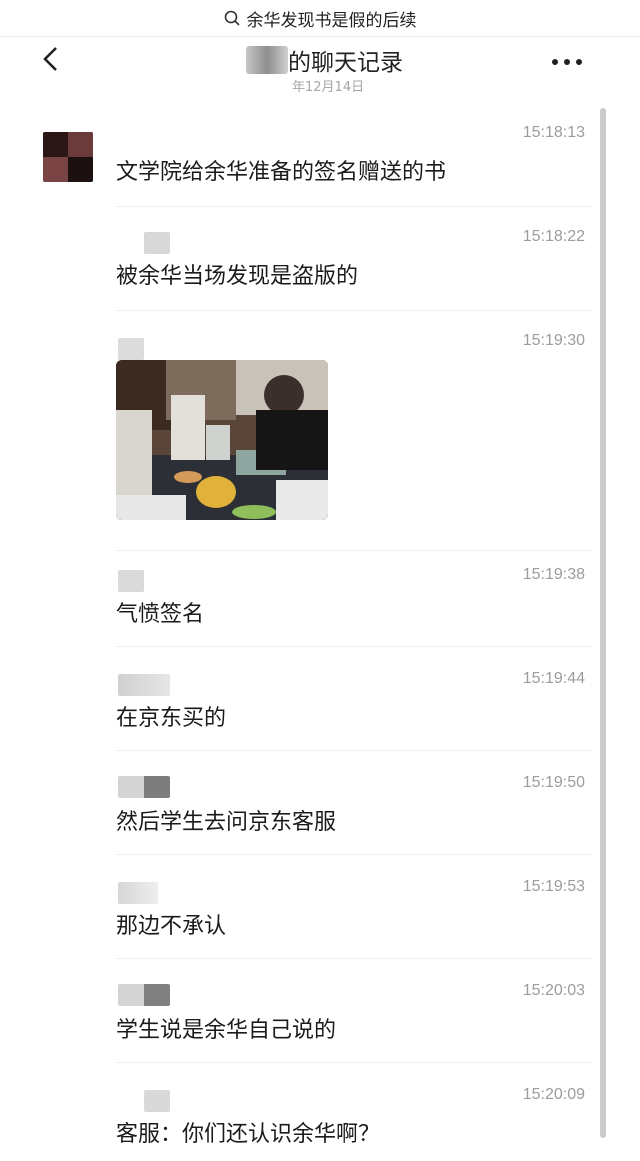 This screenshot has width=640, height=1161. What do you see at coordinates (553, 990) in the screenshot?
I see `message-time: 15:20:03` at bounding box center [553, 990].